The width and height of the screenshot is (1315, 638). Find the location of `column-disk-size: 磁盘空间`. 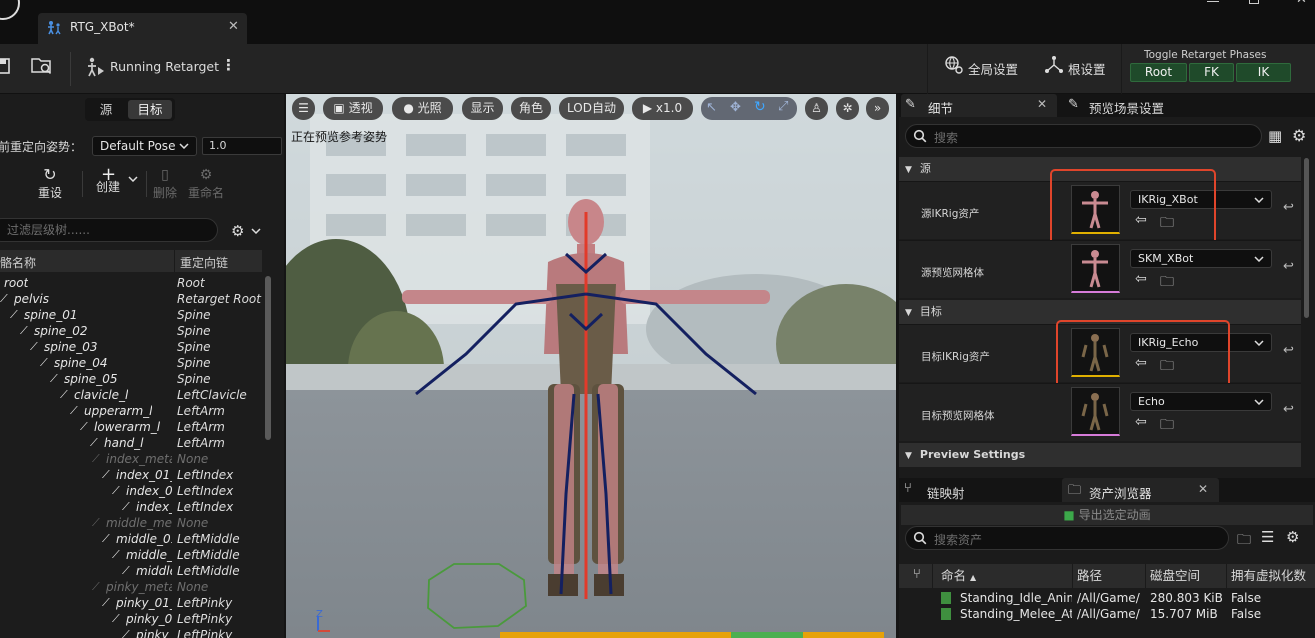

column-disk-size: 磁盘空间 is located at coordinates (1175, 576).